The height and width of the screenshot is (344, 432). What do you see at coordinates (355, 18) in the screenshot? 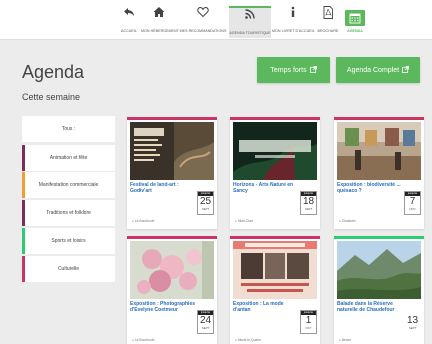
I see `calendar-icon` at bounding box center [355, 18].